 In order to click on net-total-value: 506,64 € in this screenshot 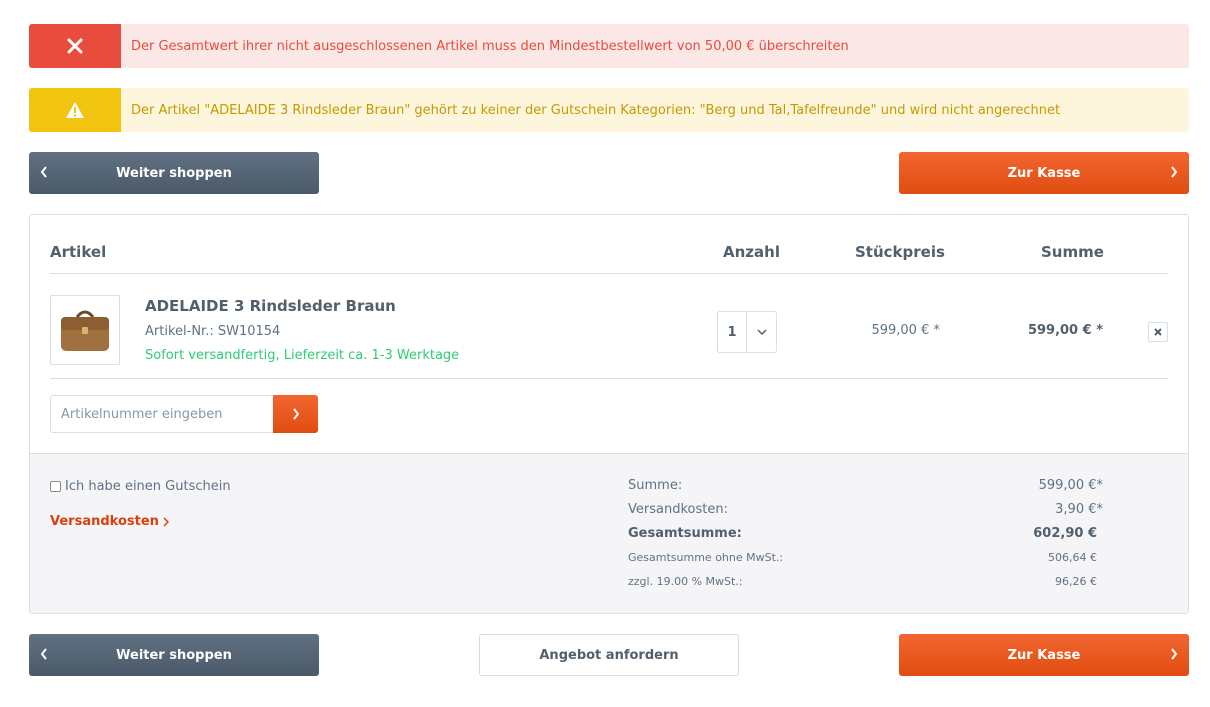, I will do `click(1072, 557)`.